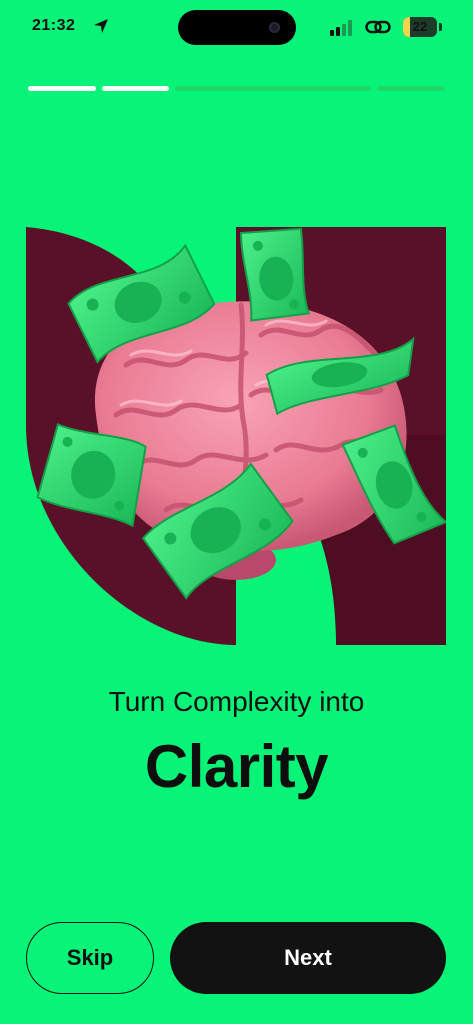 The image size is (473, 1024). What do you see at coordinates (236, 766) in the screenshot?
I see `onboarding-title: Clarity` at bounding box center [236, 766].